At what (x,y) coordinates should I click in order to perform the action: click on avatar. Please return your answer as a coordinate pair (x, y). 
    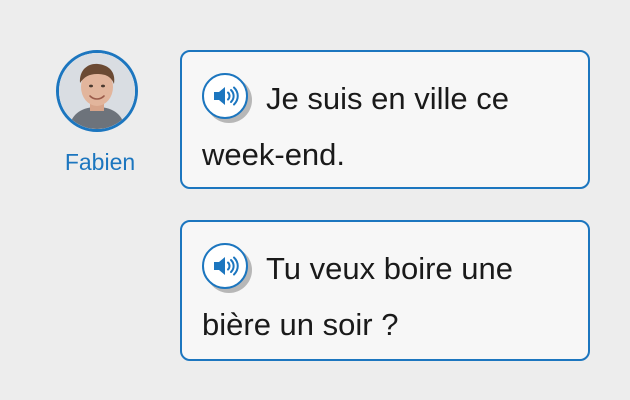
    Looking at the image, I should click on (97, 91).